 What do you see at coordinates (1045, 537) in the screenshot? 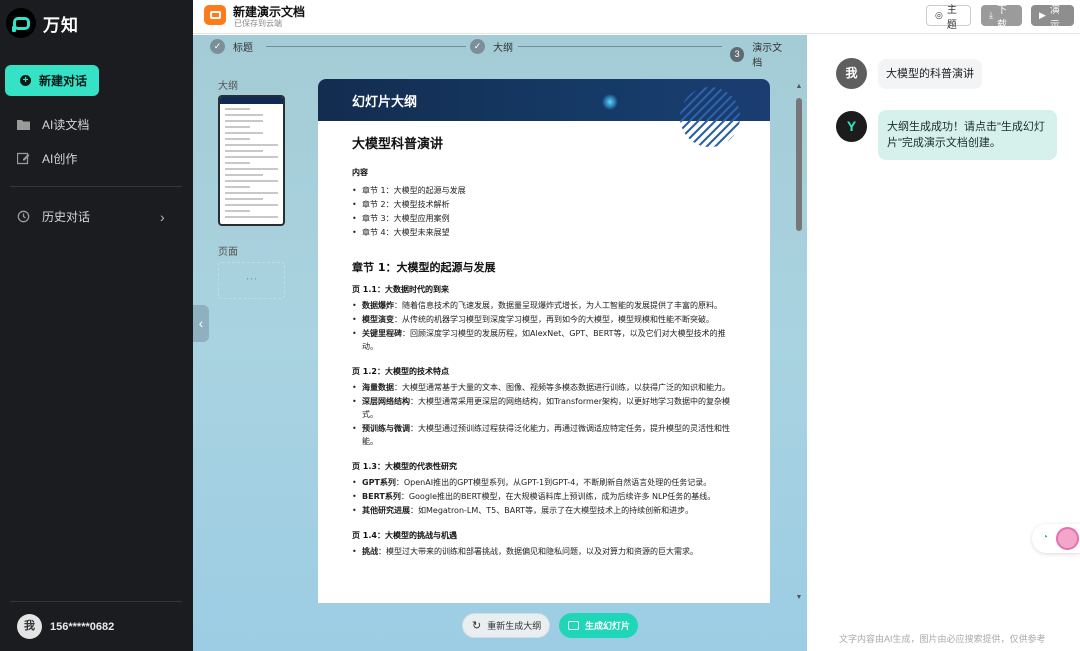
I see `assistant-icon: ◔` at bounding box center [1045, 537].